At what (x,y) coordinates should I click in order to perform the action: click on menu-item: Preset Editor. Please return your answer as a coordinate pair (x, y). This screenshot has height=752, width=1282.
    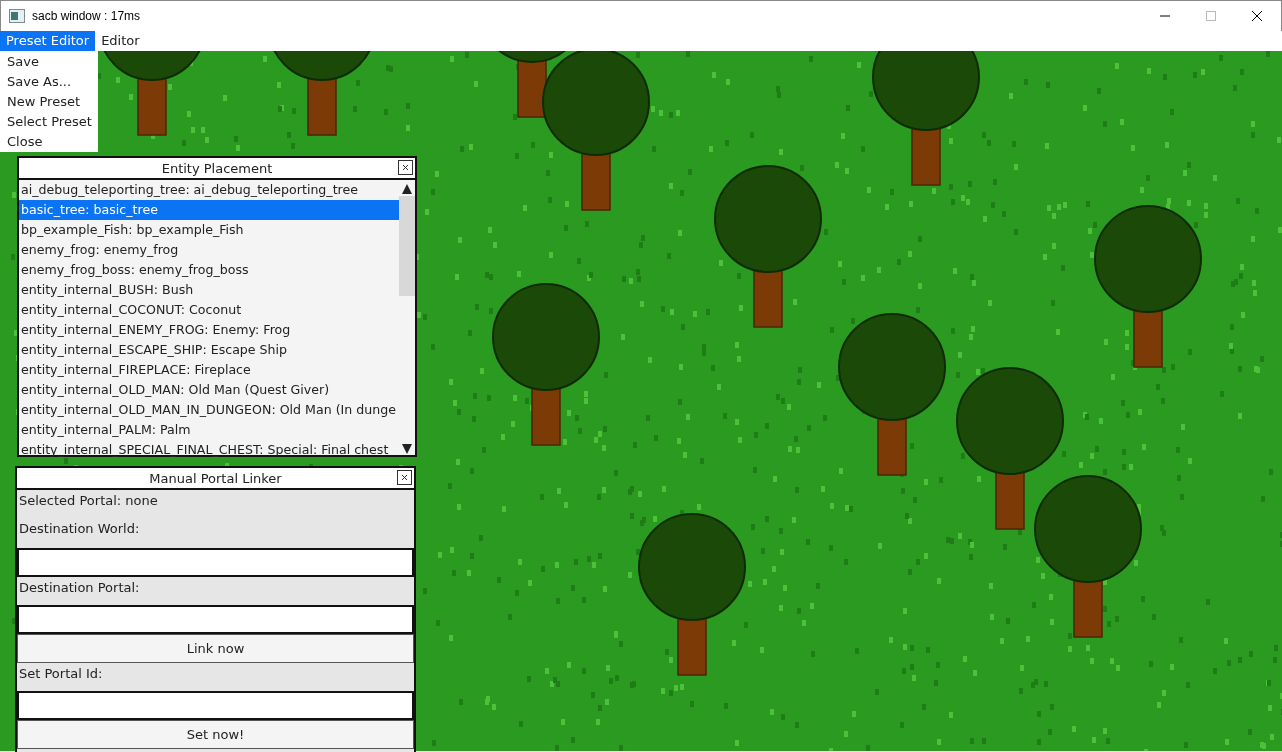
    Looking at the image, I should click on (48, 41).